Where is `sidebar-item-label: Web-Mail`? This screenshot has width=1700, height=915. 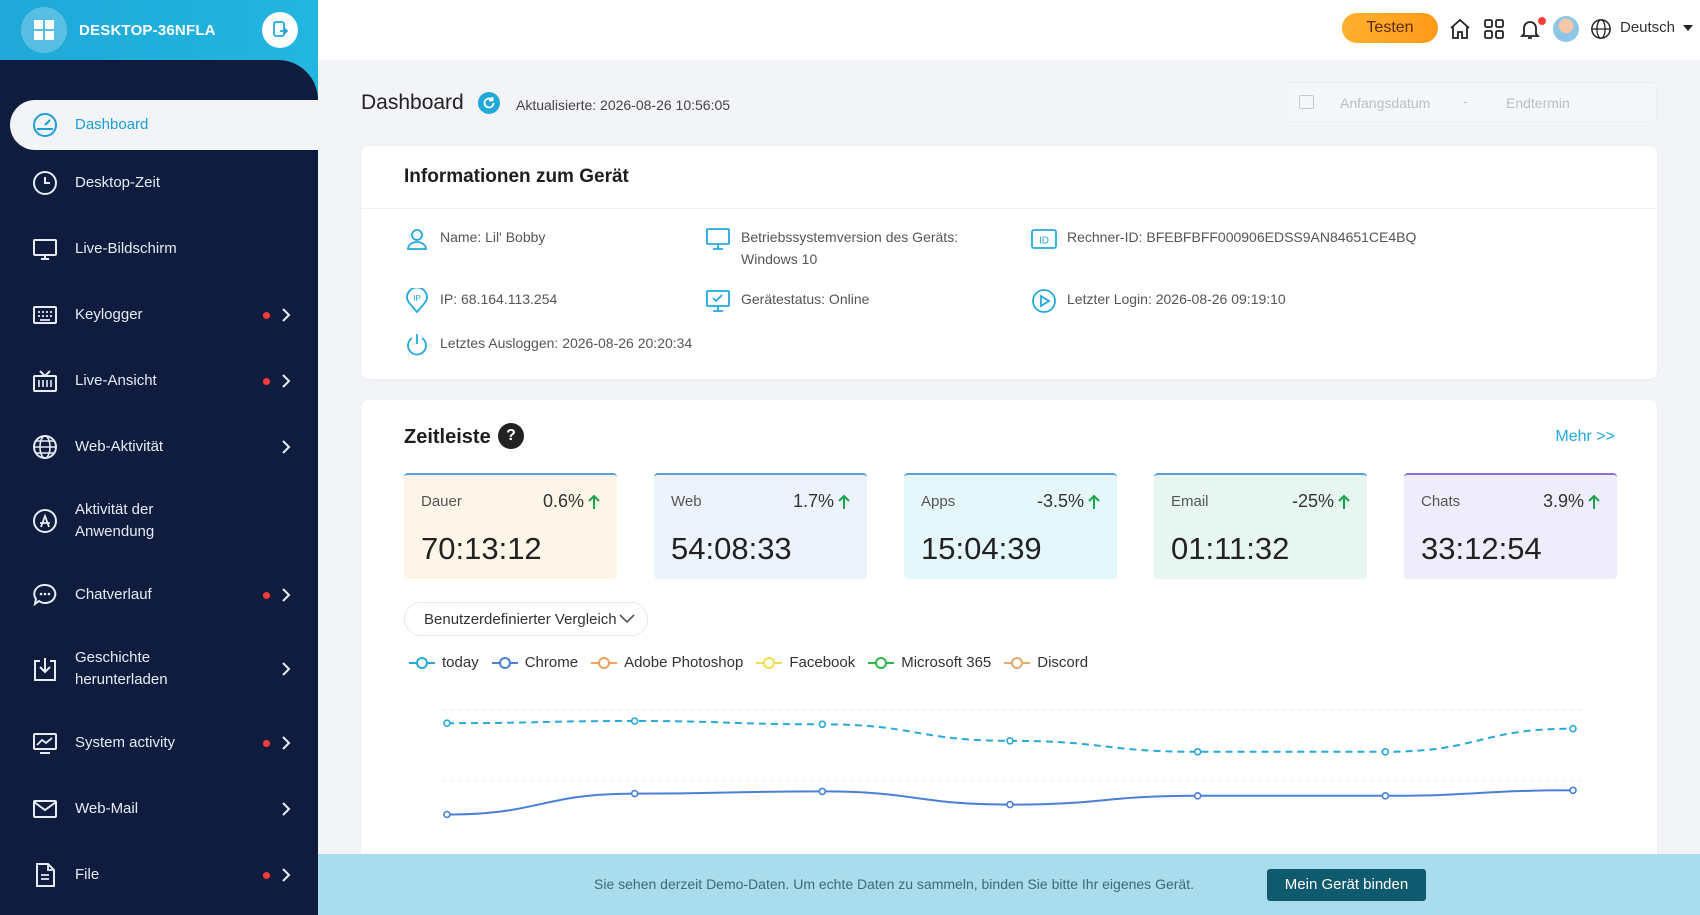
sidebar-item-label: Web-Mail is located at coordinates (107, 808).